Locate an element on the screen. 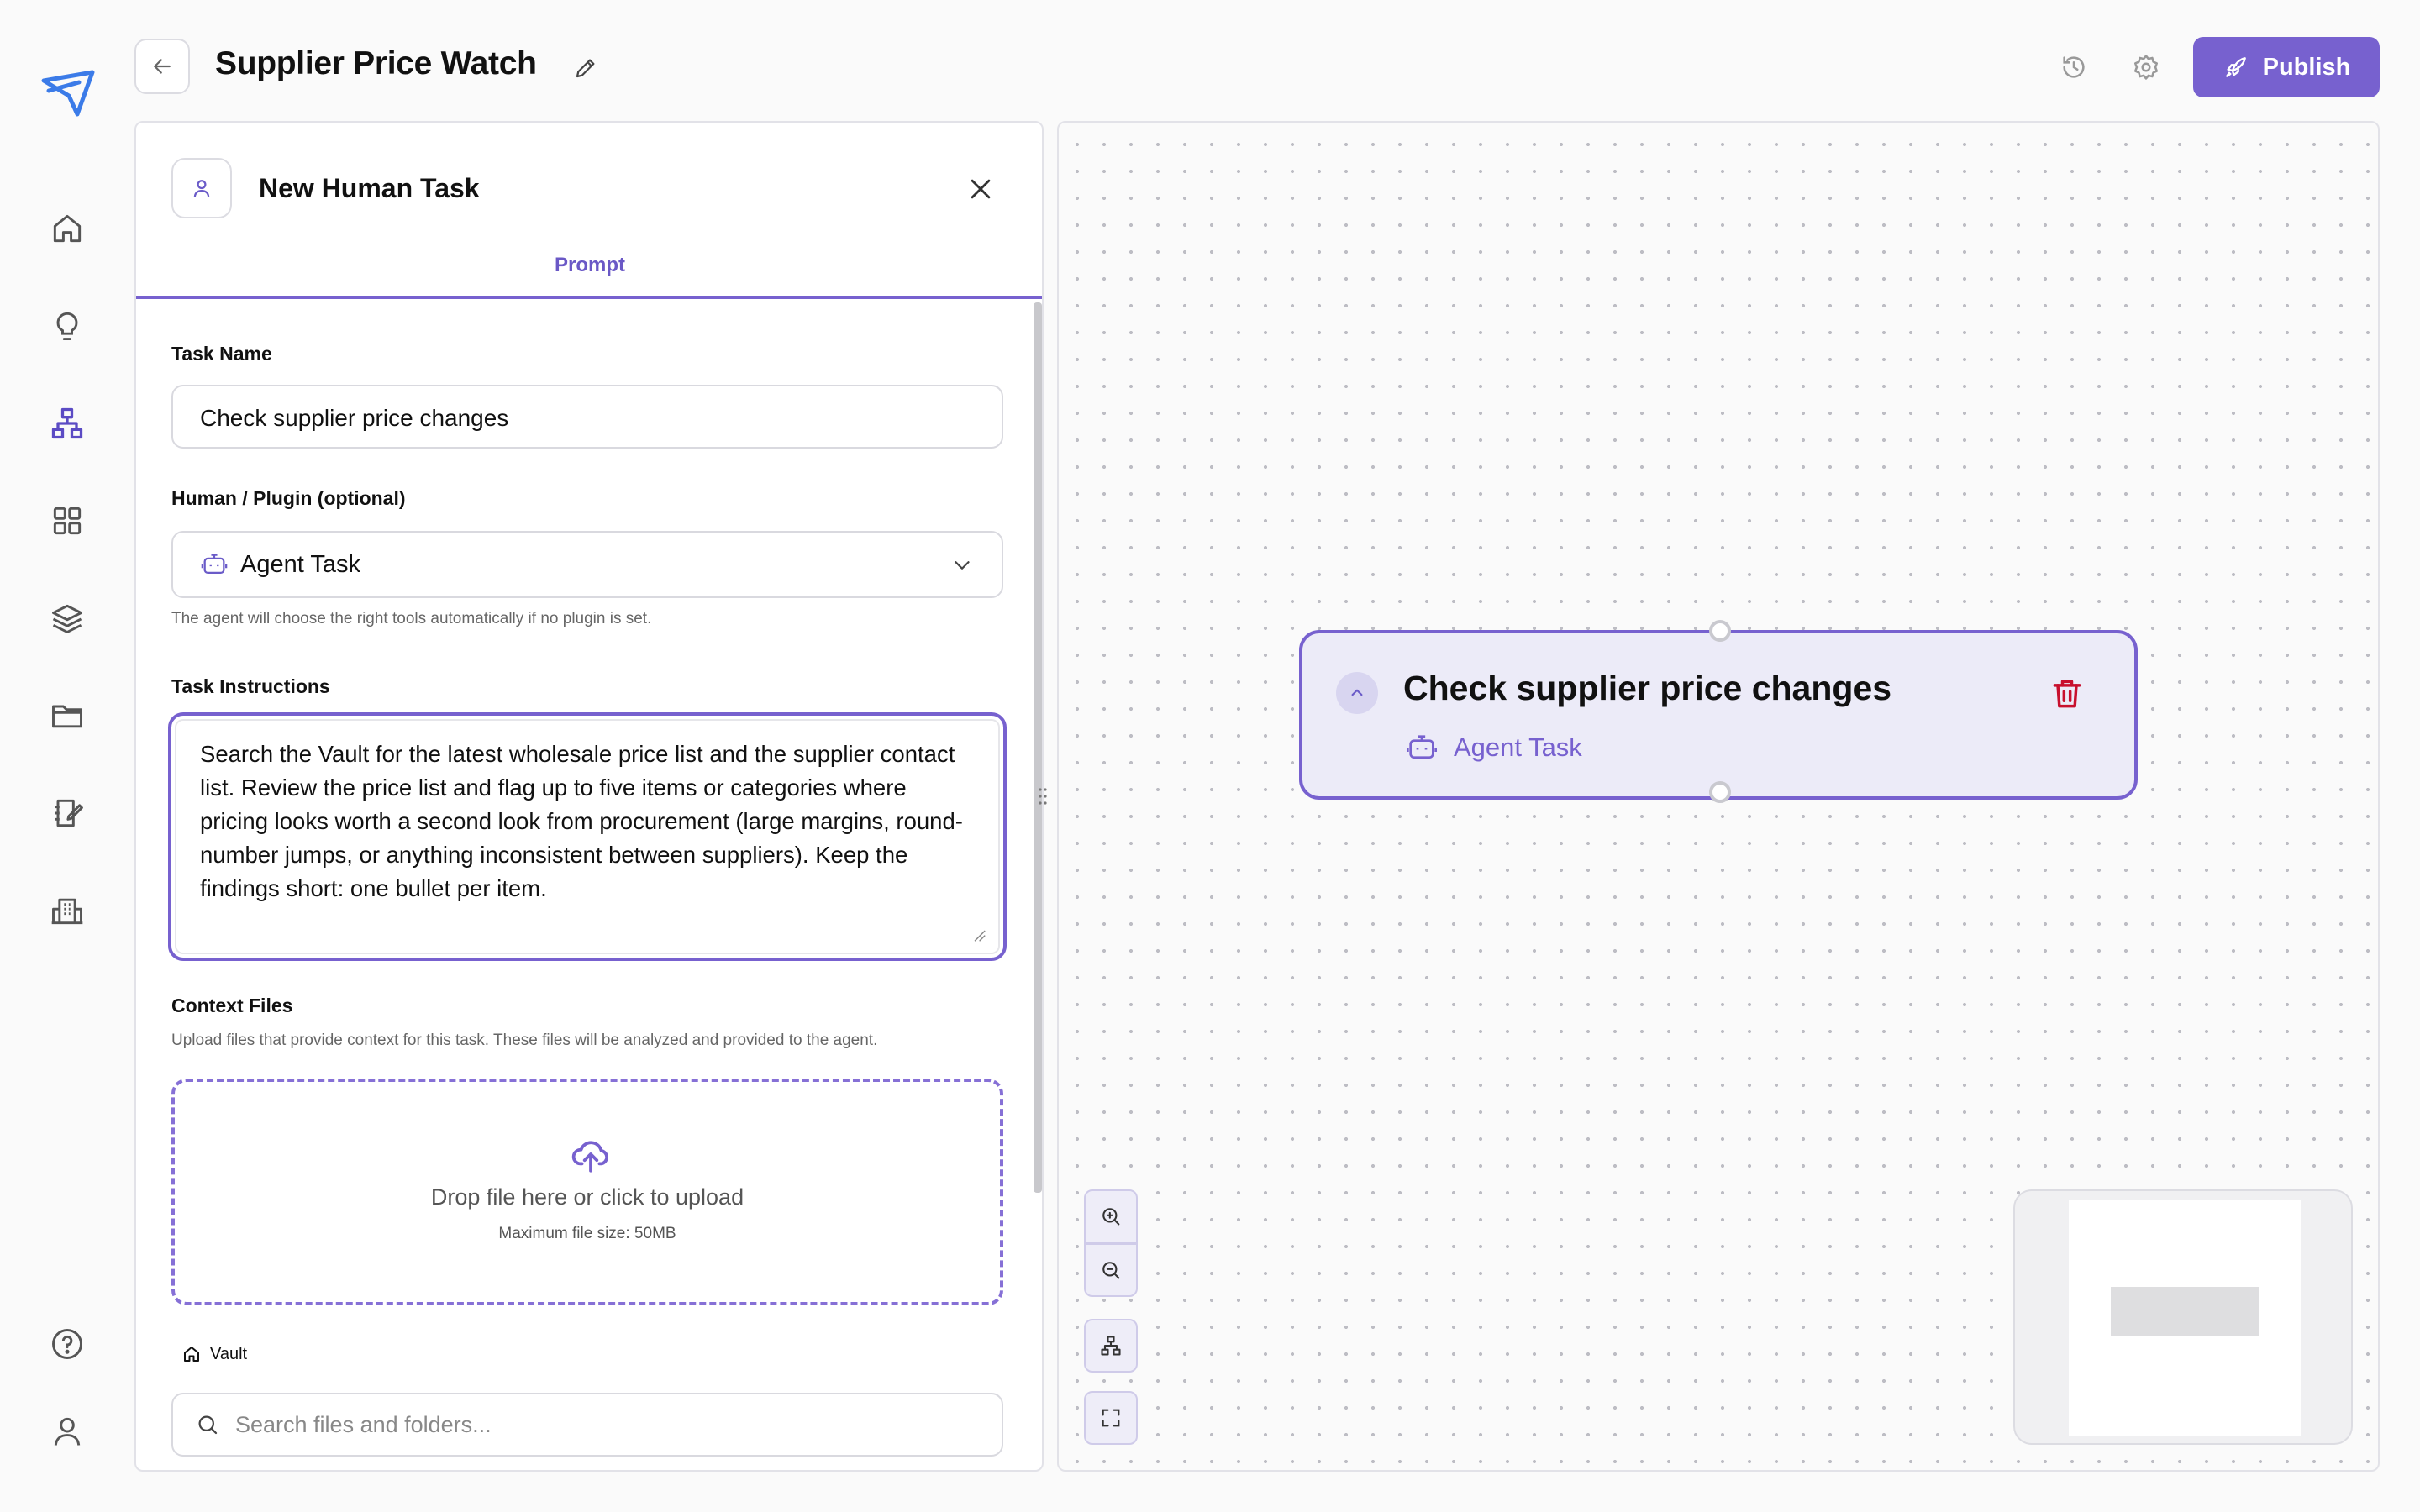 The width and height of the screenshot is (2420, 1512). lightbulb-icon is located at coordinates (67, 326).